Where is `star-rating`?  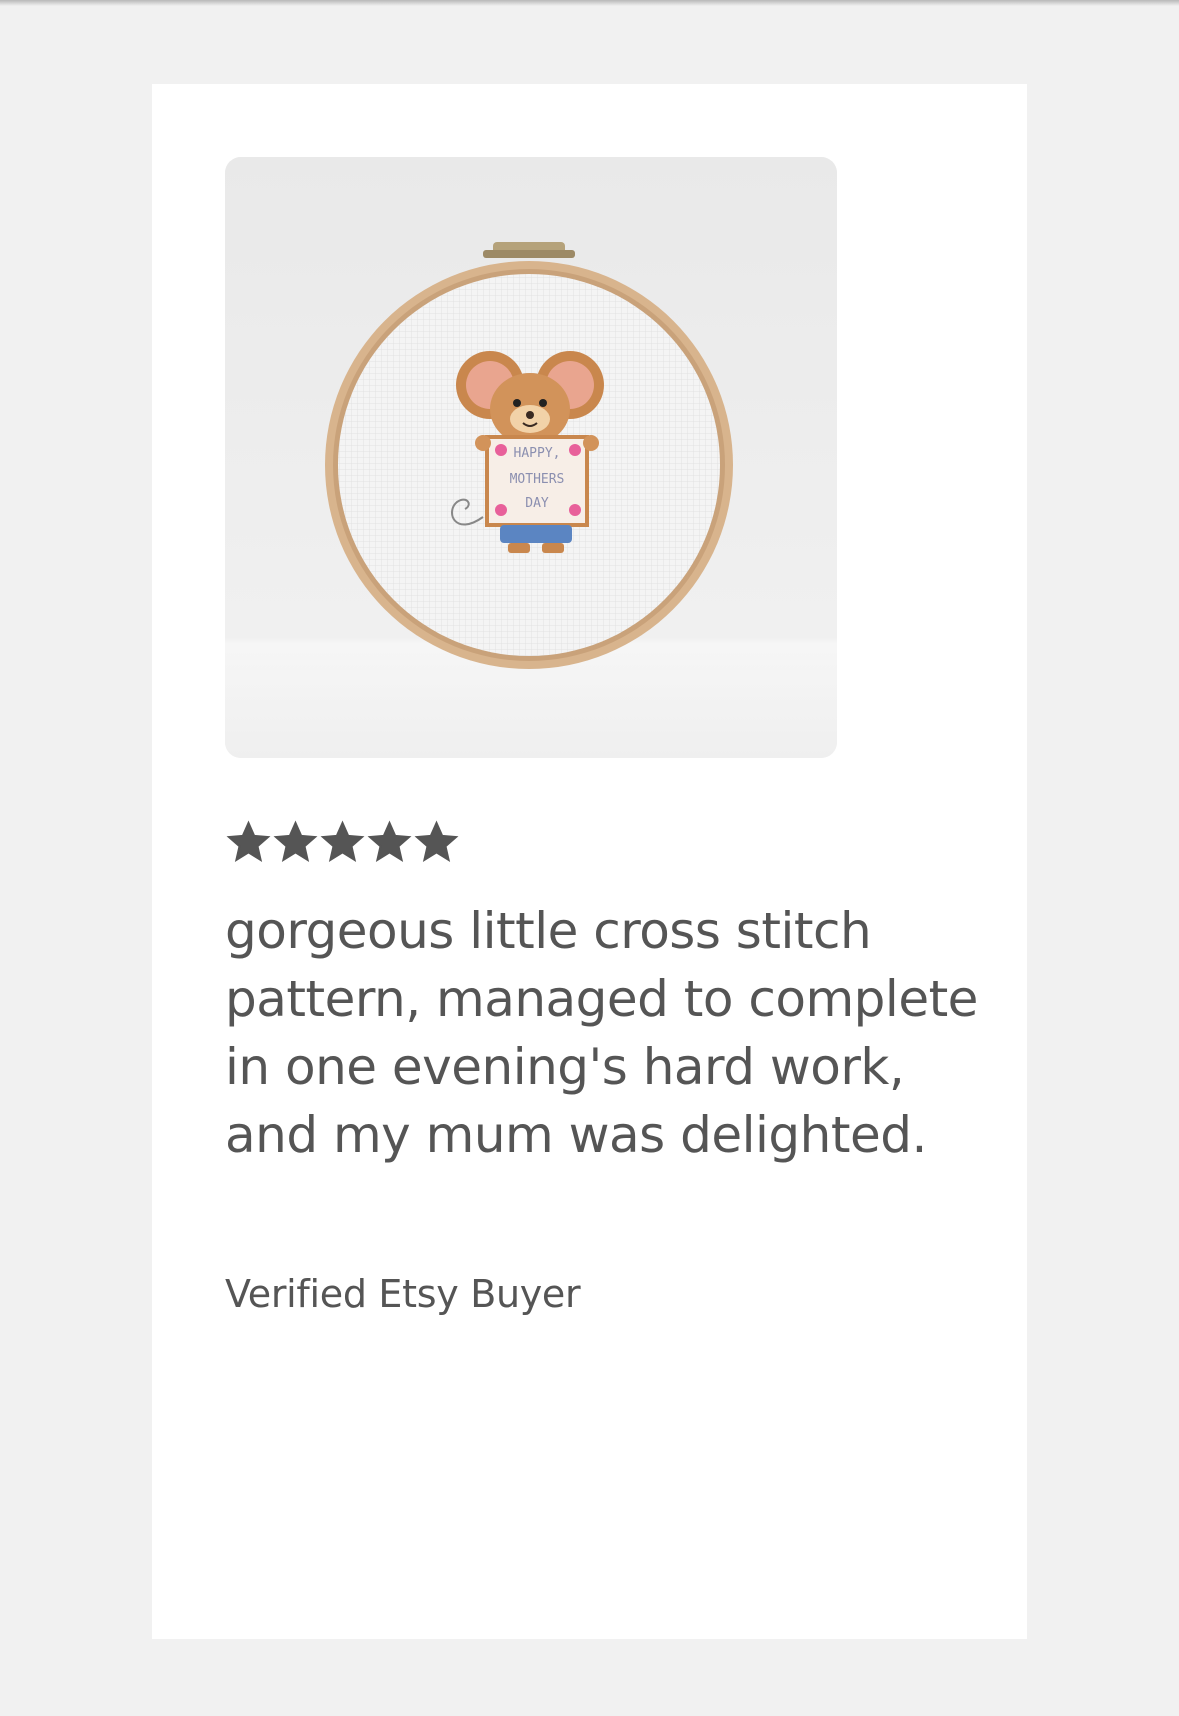
star-rating is located at coordinates (342, 841).